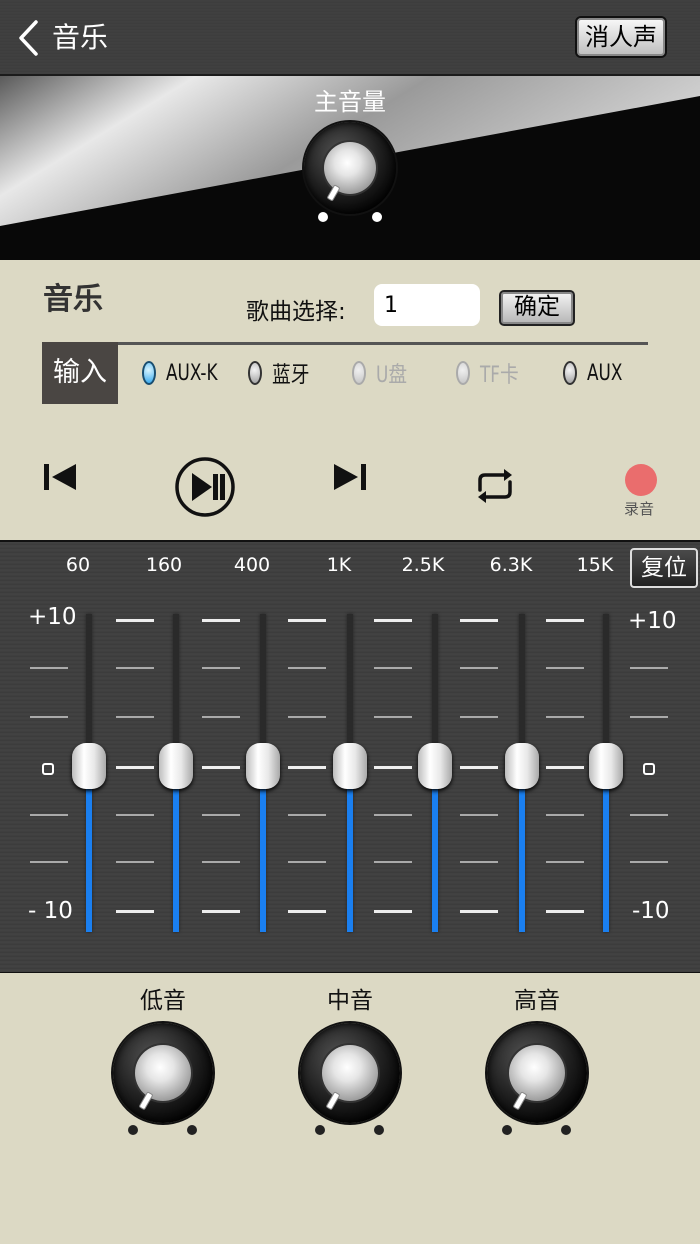 Image resolution: width=700 pixels, height=1244 pixels. I want to click on source-label: AUX-K, so click(192, 373).